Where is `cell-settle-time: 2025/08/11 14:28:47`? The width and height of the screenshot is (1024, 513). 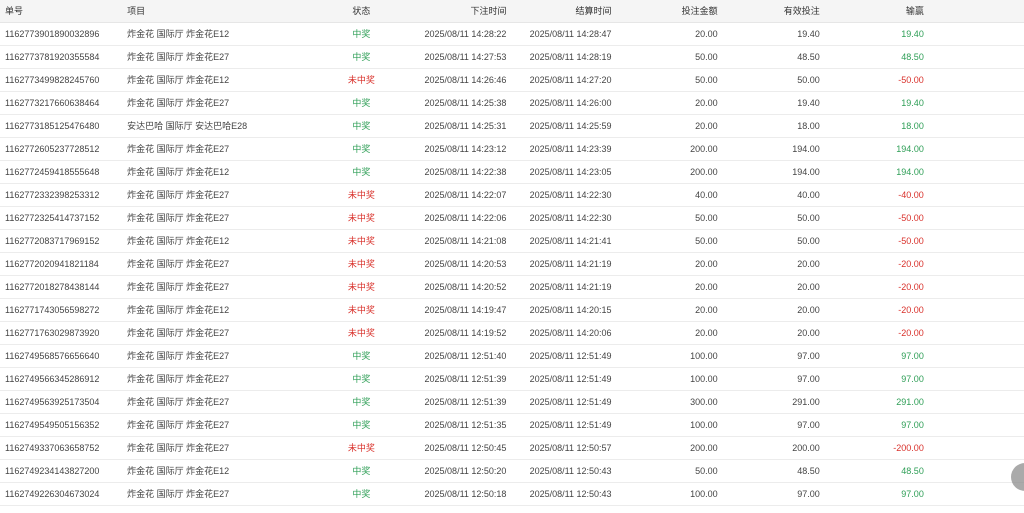
cell-settle-time: 2025/08/11 14:28:47 is located at coordinates (559, 34).